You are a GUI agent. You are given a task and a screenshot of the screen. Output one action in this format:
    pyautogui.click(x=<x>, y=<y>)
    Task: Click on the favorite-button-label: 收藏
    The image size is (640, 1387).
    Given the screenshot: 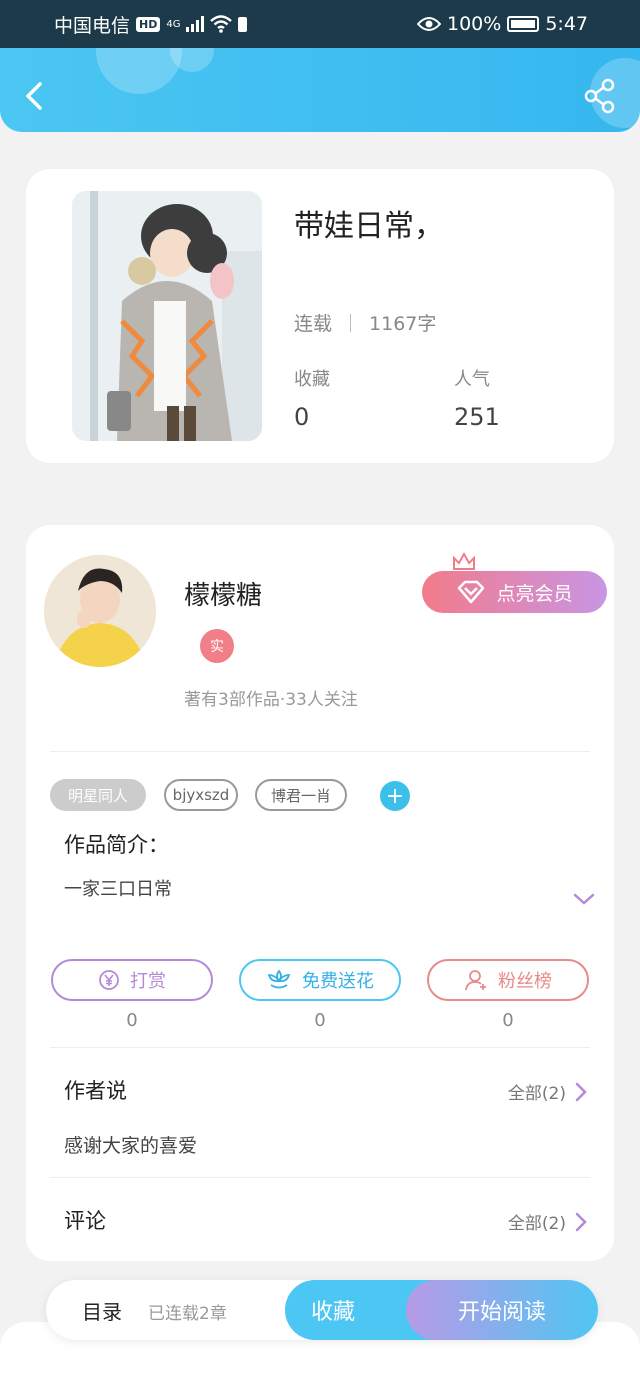 What is the action you would take?
    pyautogui.click(x=333, y=1312)
    